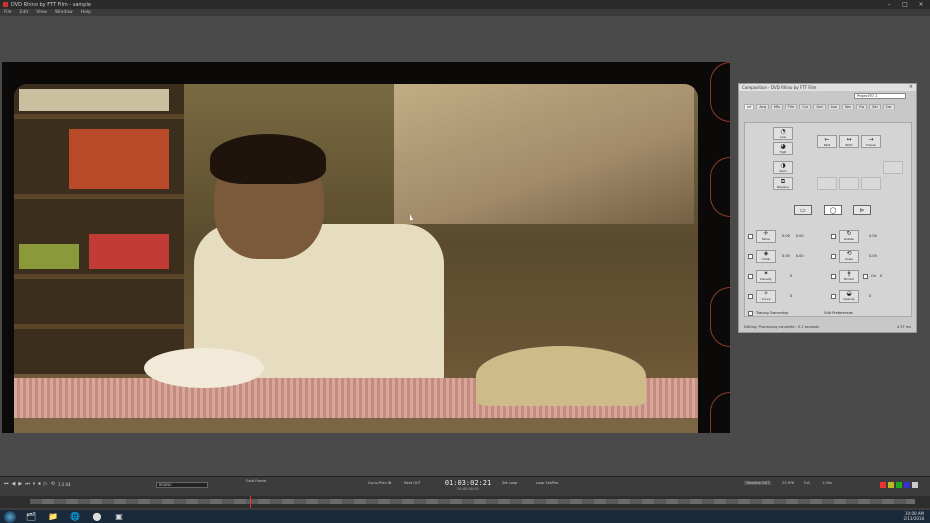 The height and width of the screenshot is (523, 930). I want to click on preset-select: ProjectTO 1, so click(880, 96).